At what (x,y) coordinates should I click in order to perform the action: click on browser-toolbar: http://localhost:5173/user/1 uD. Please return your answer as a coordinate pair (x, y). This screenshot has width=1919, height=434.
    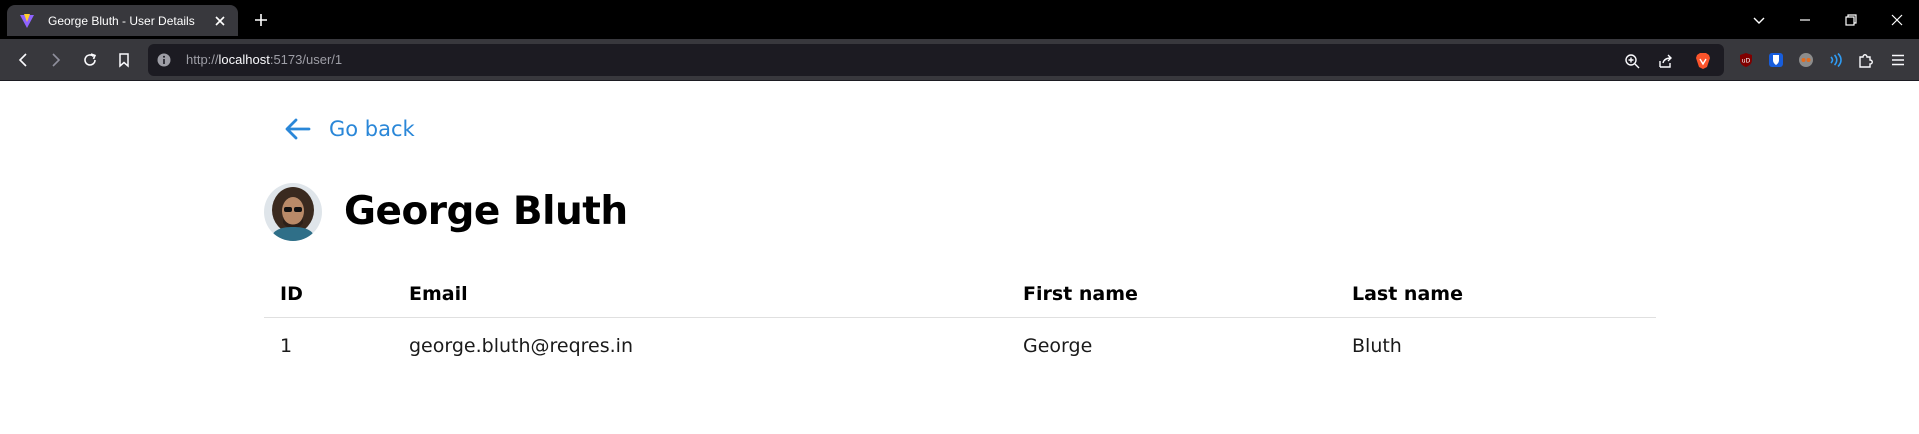
    Looking at the image, I should click on (959, 60).